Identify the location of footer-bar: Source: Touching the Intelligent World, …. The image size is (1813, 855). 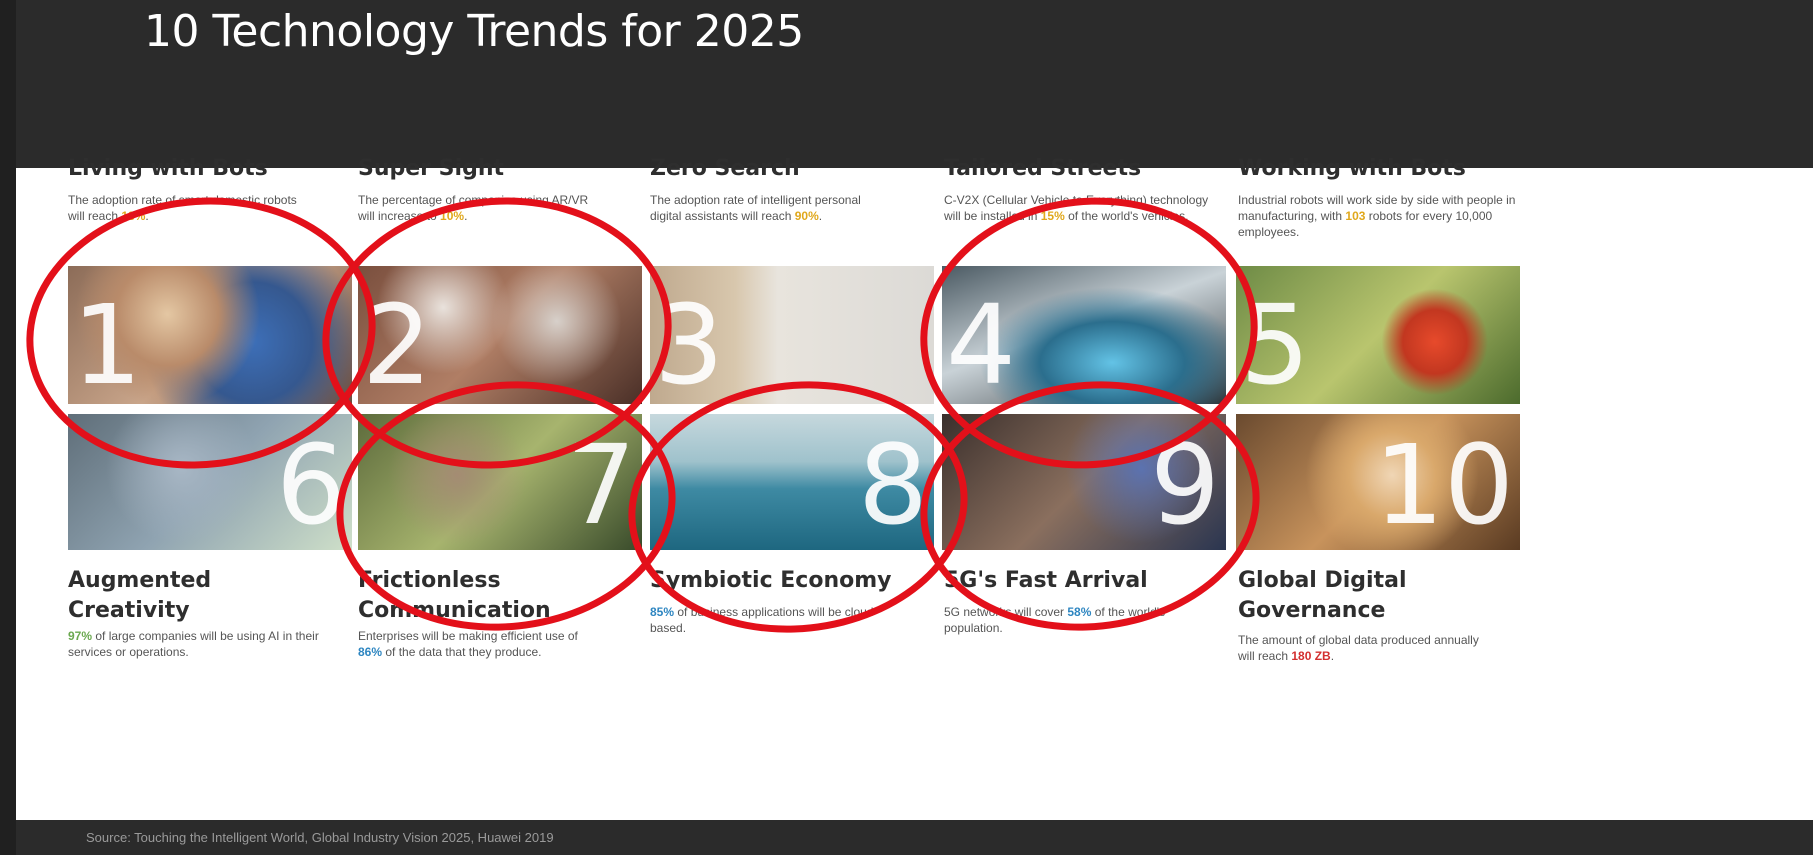
(914, 837).